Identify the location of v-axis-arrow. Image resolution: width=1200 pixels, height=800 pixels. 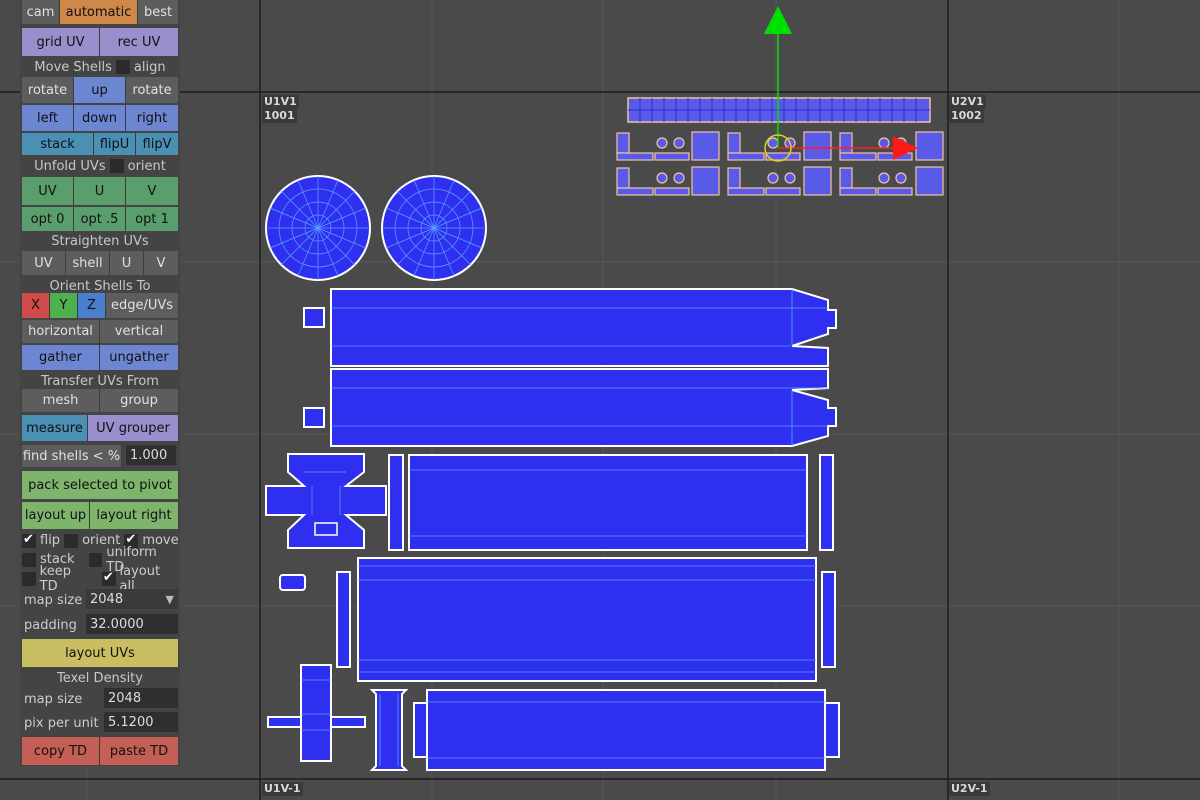
(778, 20).